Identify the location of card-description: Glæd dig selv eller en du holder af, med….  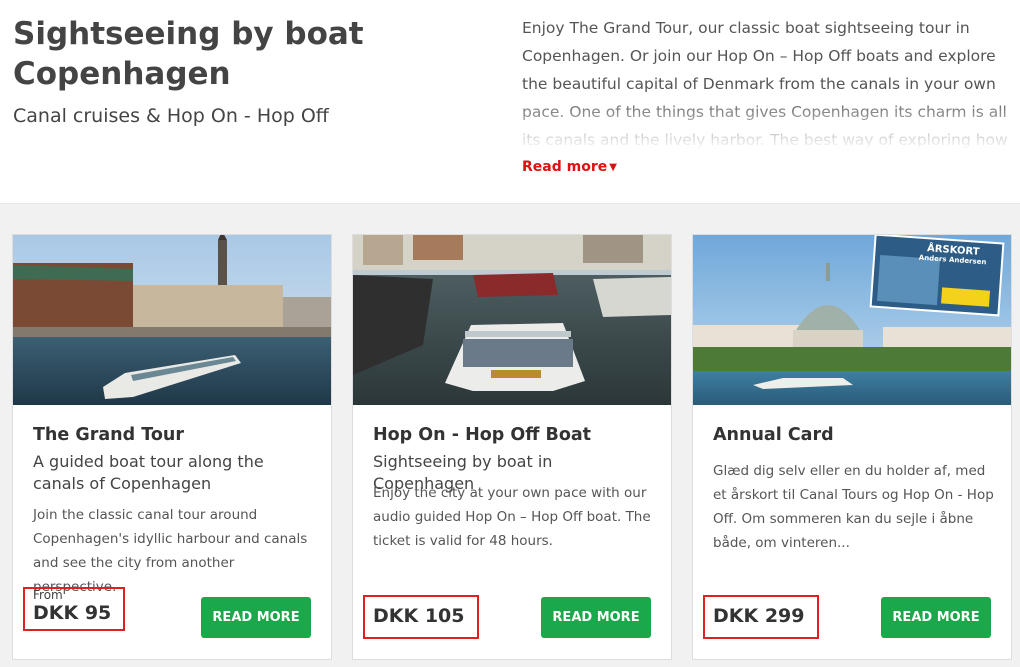
(853, 507).